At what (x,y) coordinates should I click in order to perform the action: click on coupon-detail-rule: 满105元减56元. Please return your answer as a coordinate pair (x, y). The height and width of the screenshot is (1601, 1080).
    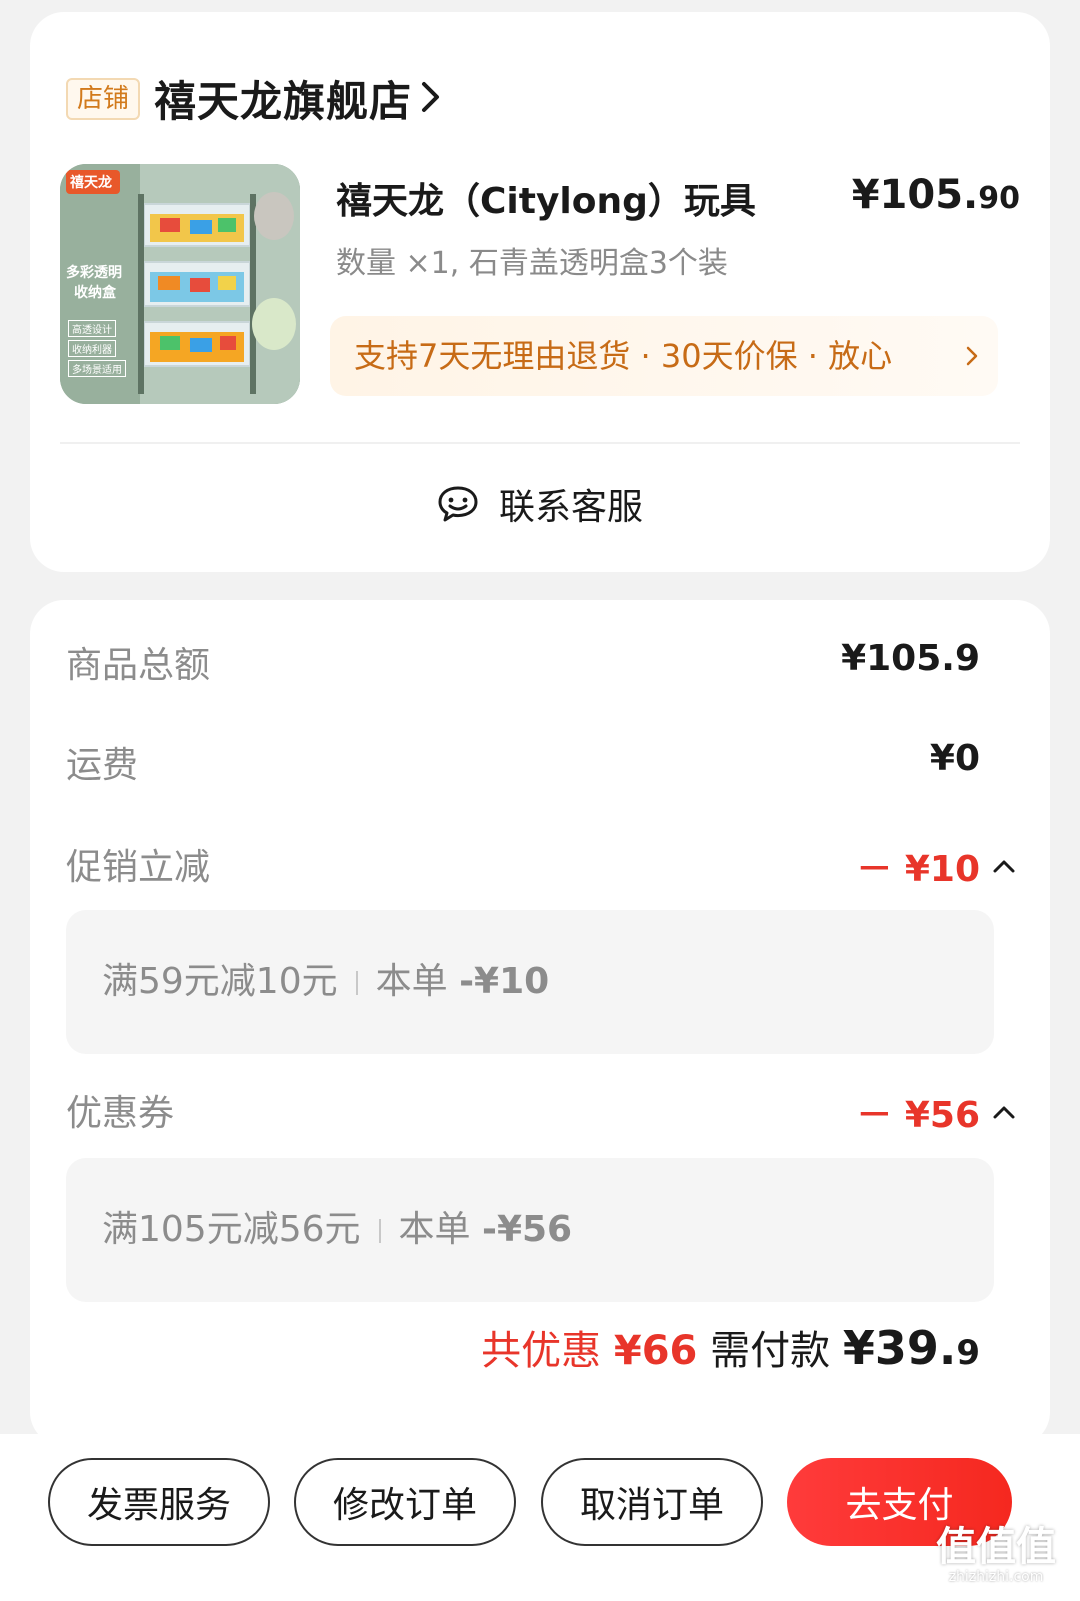
    Looking at the image, I should click on (231, 1229).